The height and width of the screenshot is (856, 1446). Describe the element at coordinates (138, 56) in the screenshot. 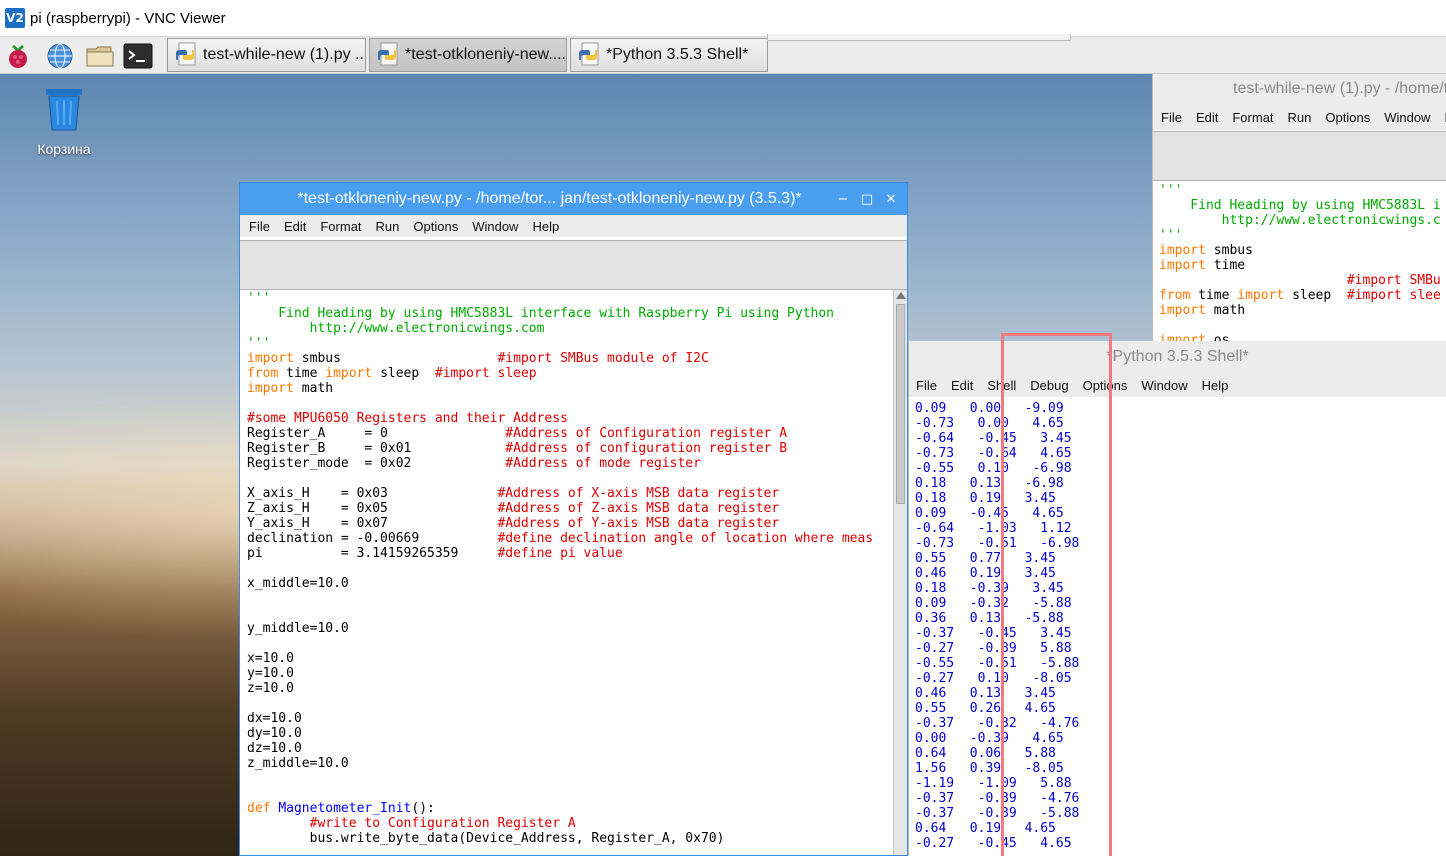

I see `terminal-icon` at that location.